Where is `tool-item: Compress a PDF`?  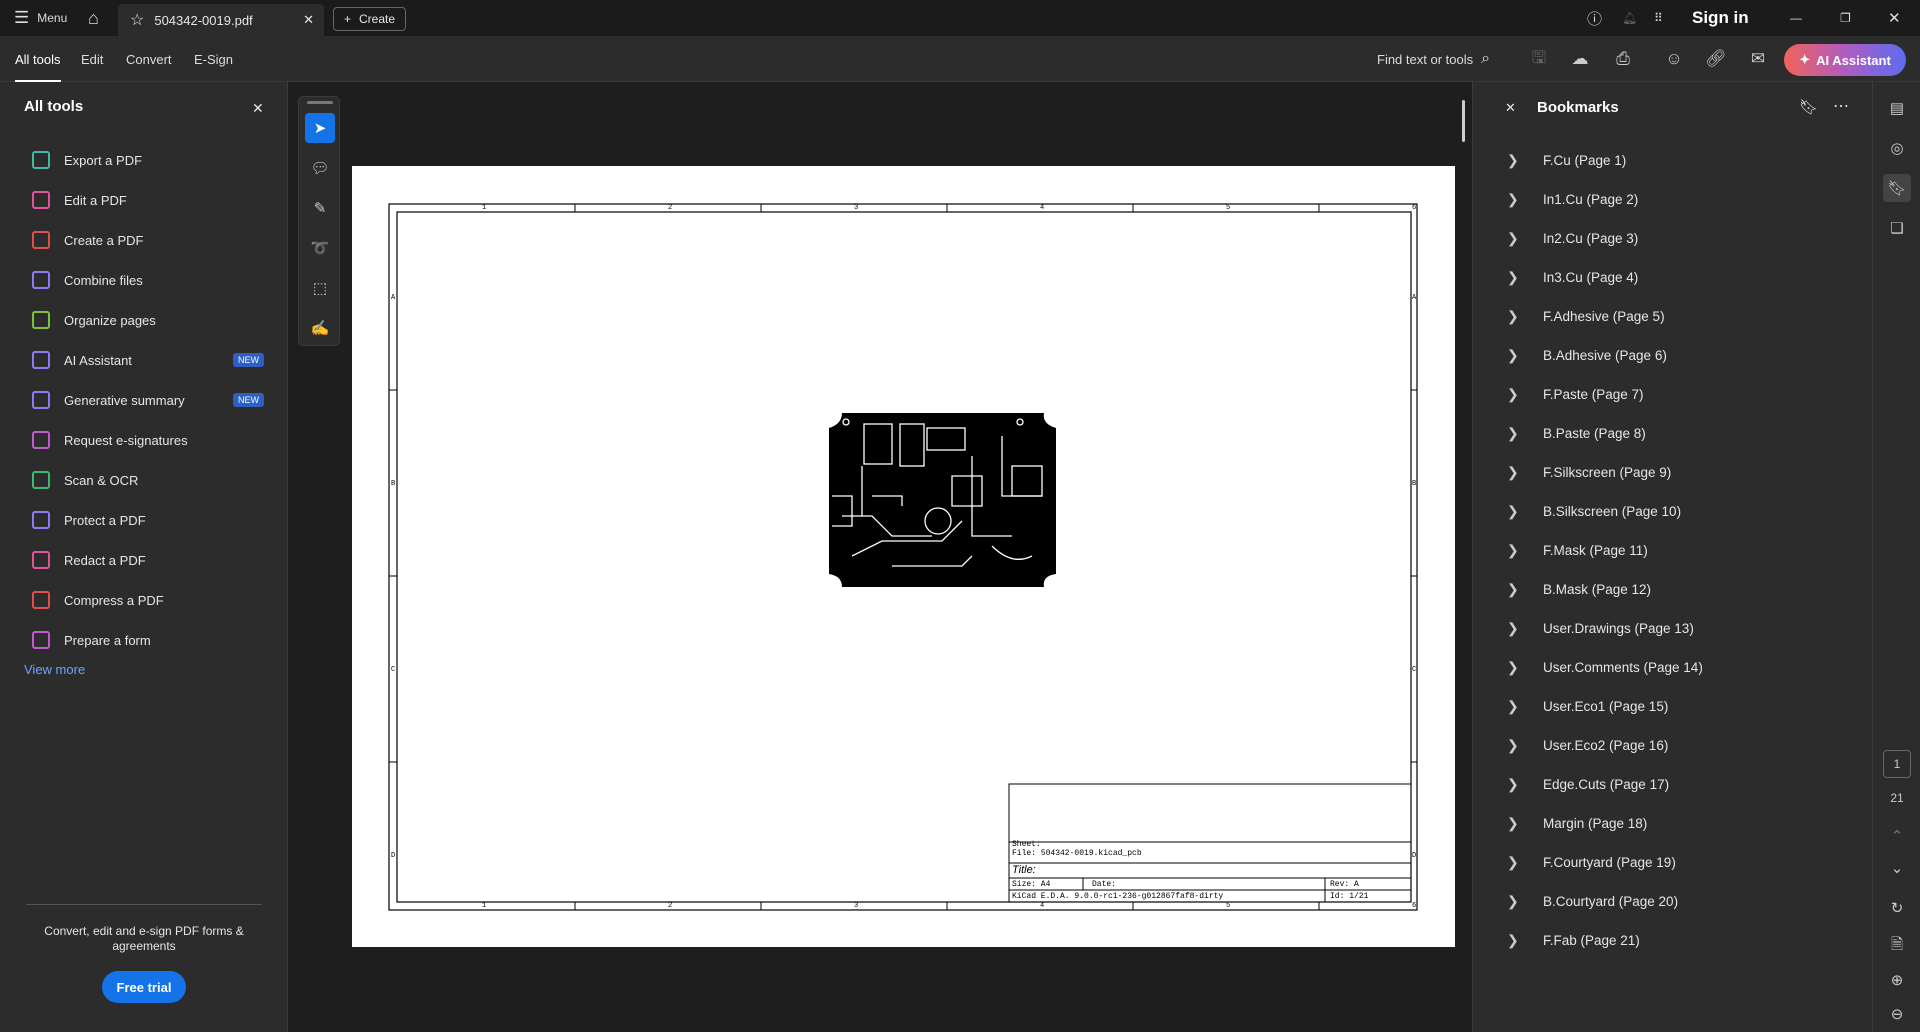
tool-item: Compress a PDF is located at coordinates (148, 600).